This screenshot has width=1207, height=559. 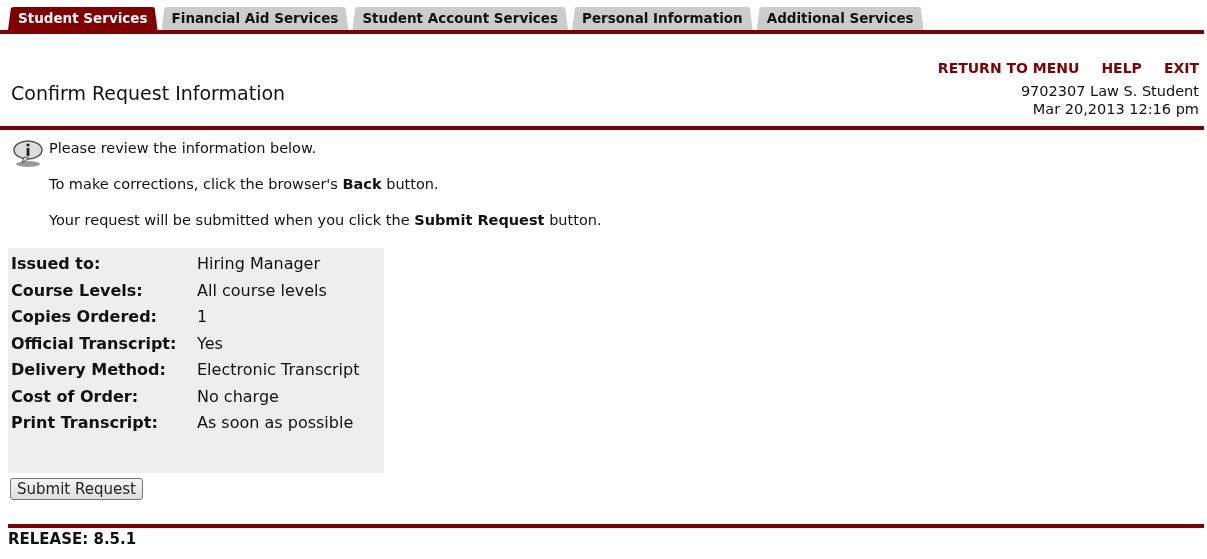 I want to click on header-link: HELP, so click(x=1121, y=68).